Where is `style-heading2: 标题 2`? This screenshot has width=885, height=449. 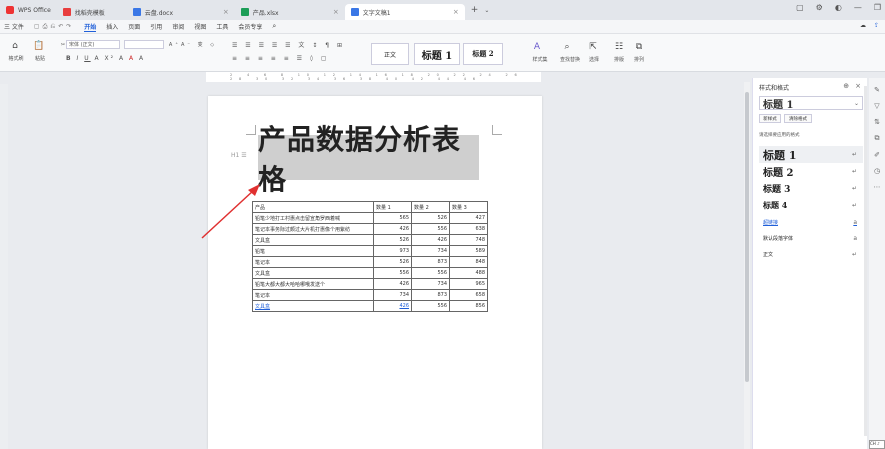 style-heading2: 标题 2 is located at coordinates (483, 54).